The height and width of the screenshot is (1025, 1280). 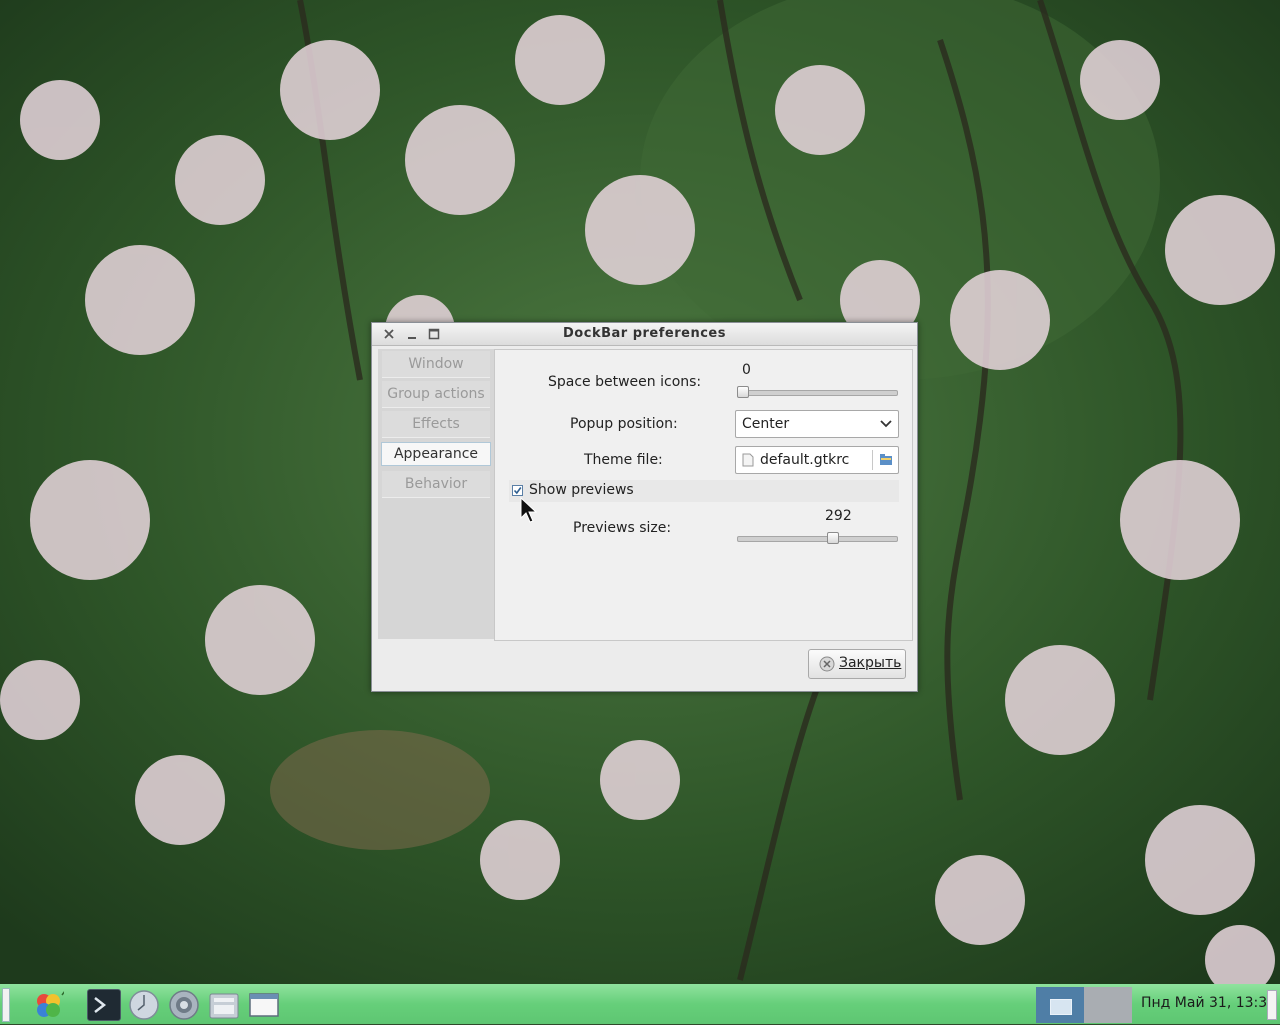 I want to click on sidebar-item-appearance: Appearance, so click(x=436, y=454).